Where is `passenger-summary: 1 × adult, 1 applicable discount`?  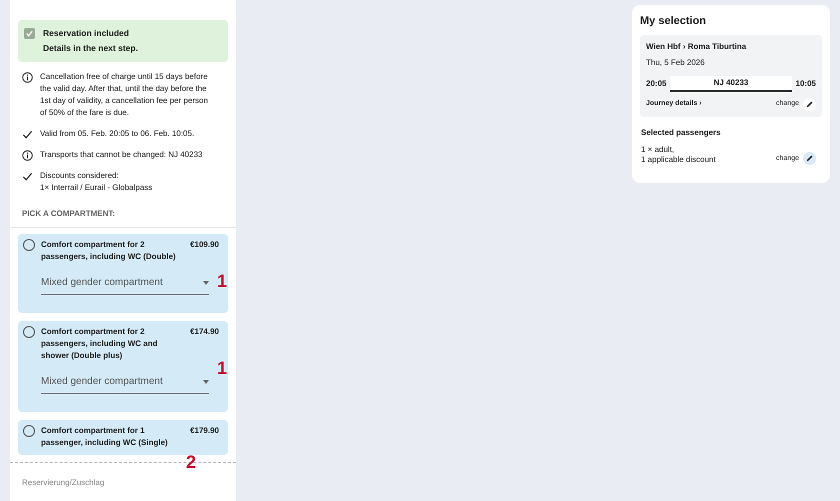 passenger-summary: 1 × adult, 1 applicable discount is located at coordinates (678, 154).